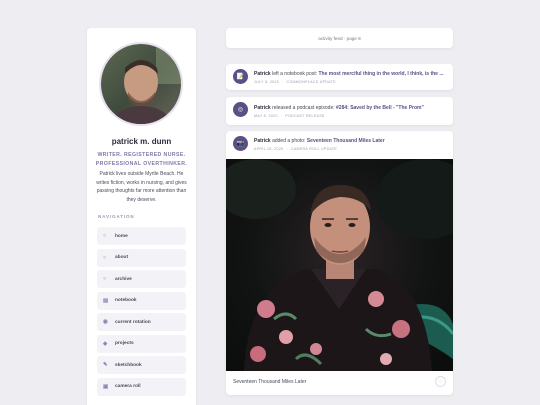 This screenshot has height=405, width=540. I want to click on post-meta: JULY 8, 2020 · COMMONPLACE UPDATE, so click(295, 82).